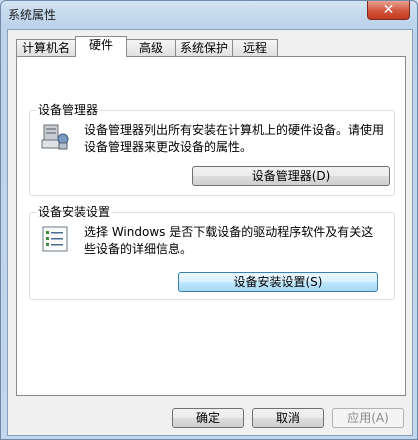 This screenshot has width=418, height=440. I want to click on device-manager-icon, so click(55, 137).